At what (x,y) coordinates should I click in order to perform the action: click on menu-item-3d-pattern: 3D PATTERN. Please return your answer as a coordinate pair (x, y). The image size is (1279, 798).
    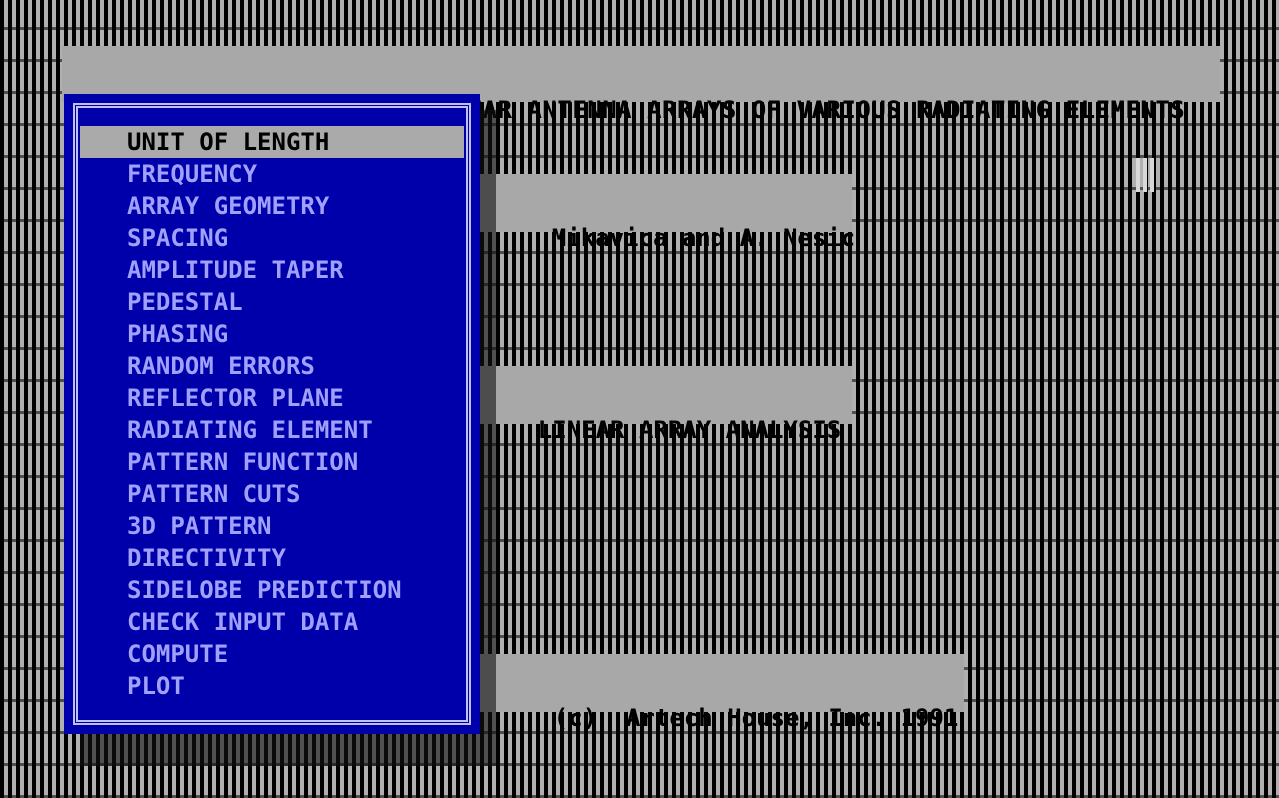
    Looking at the image, I should click on (272, 526).